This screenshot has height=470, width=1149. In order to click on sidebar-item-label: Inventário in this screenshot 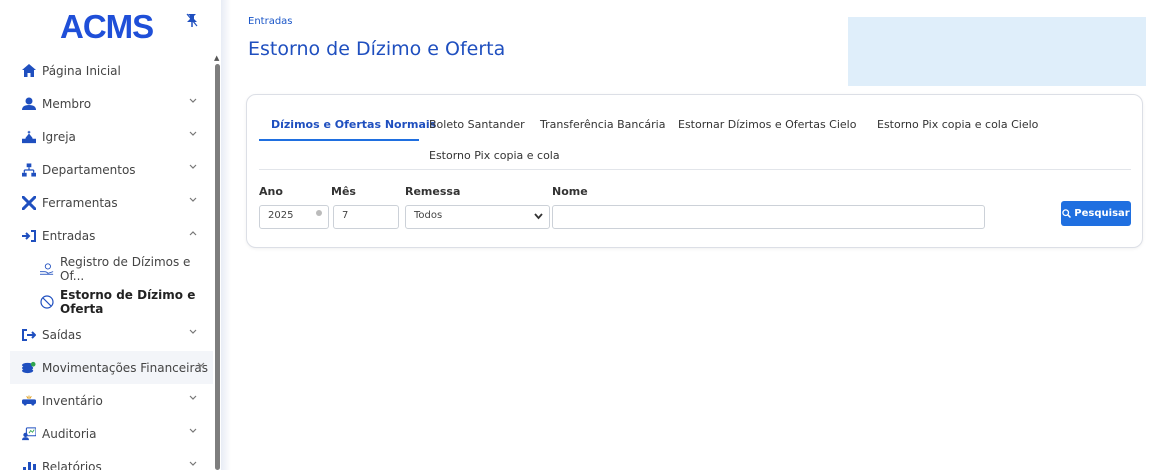, I will do `click(72, 400)`.